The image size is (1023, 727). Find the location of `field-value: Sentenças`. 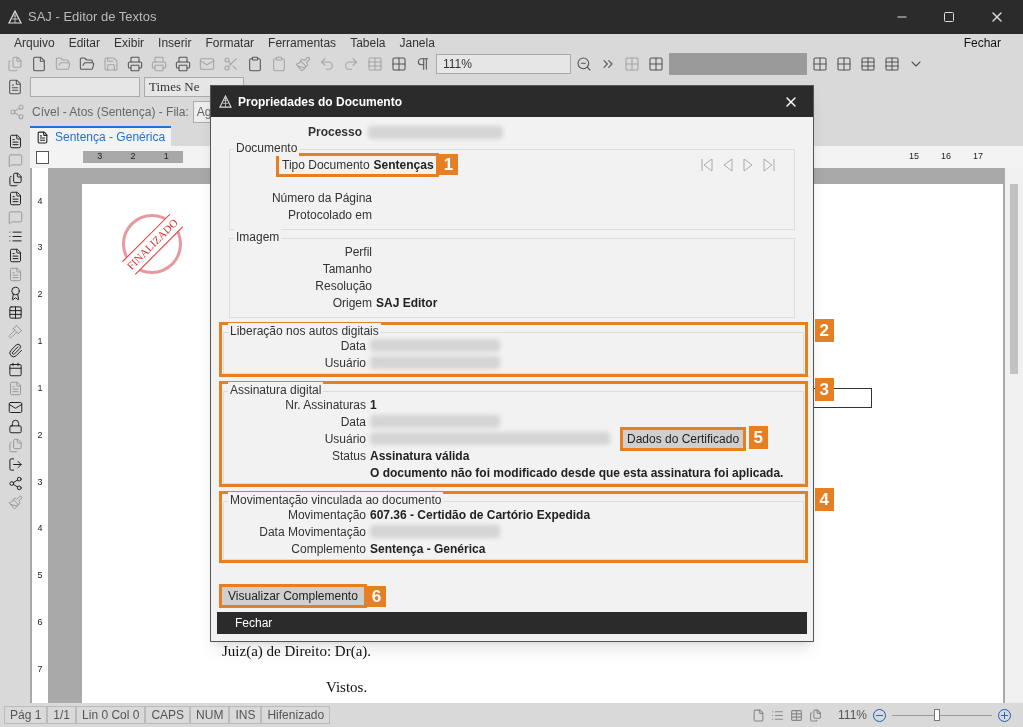

field-value: Sentenças is located at coordinates (403, 165).